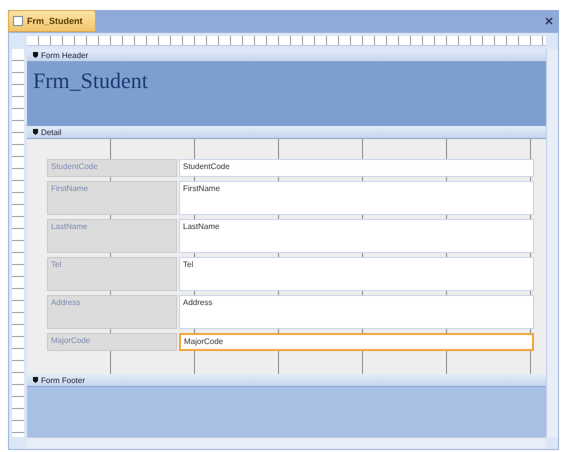  I want to click on text-box: Tel, so click(356, 274).